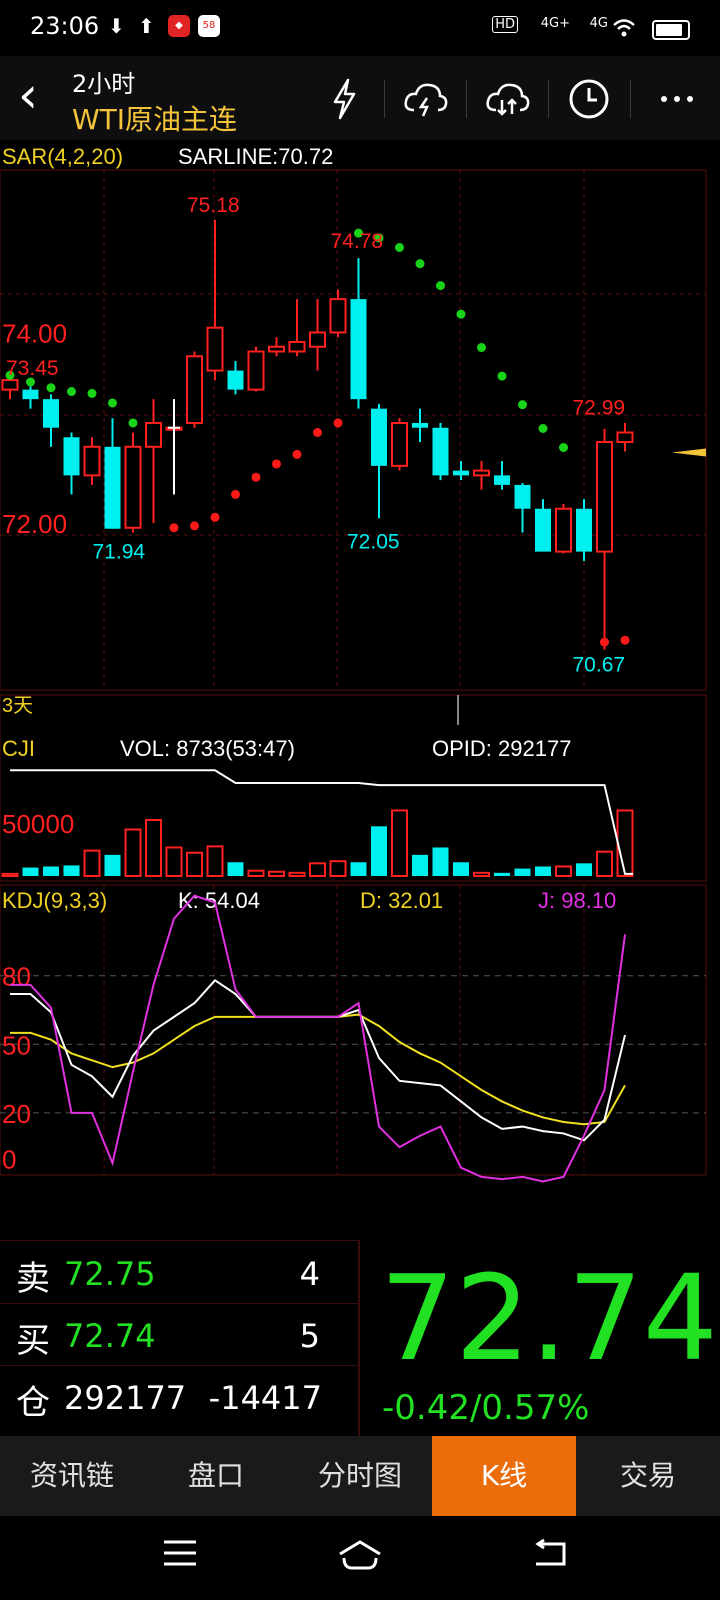 The width and height of the screenshot is (720, 1600). What do you see at coordinates (345, 99) in the screenshot?
I see `lightning-icon` at bounding box center [345, 99].